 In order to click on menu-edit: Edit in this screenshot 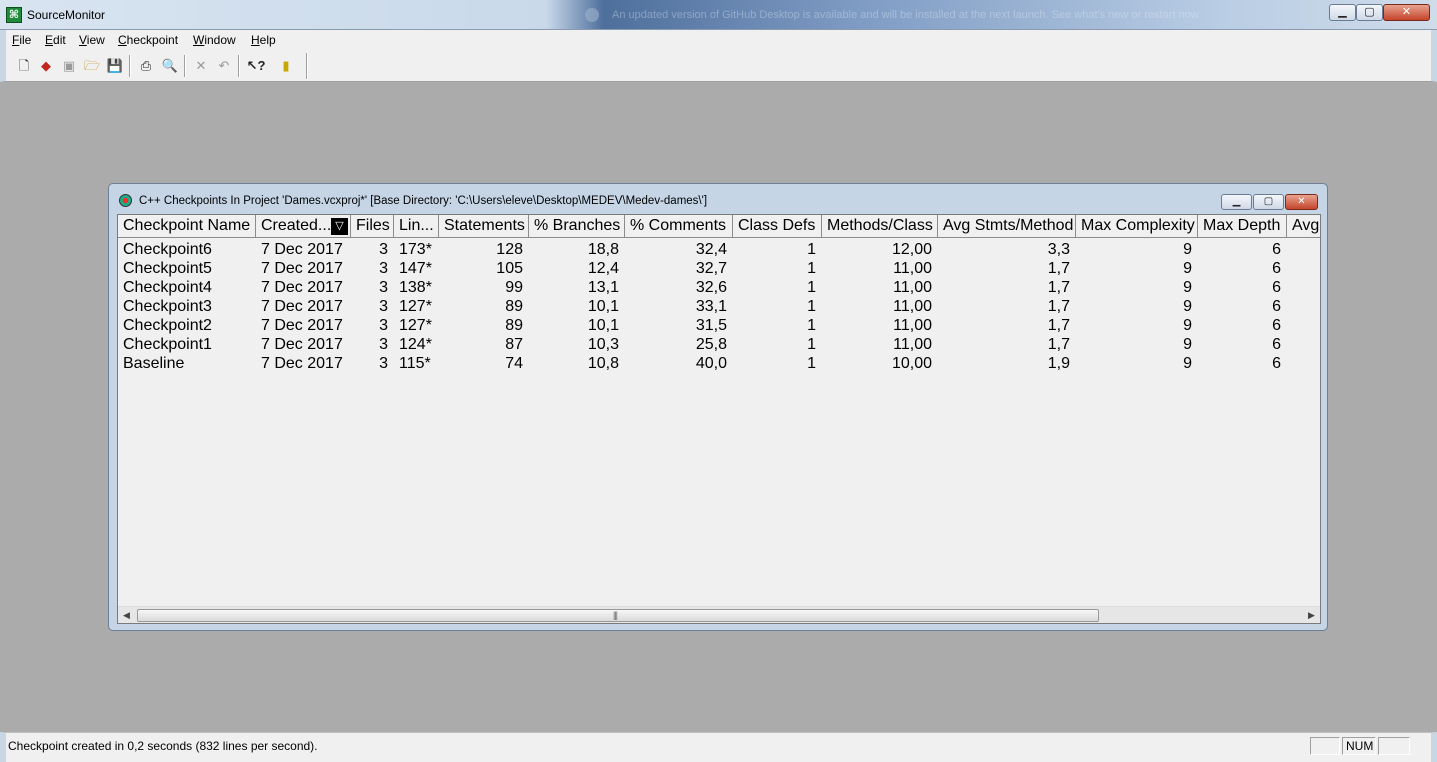, I will do `click(55, 40)`.